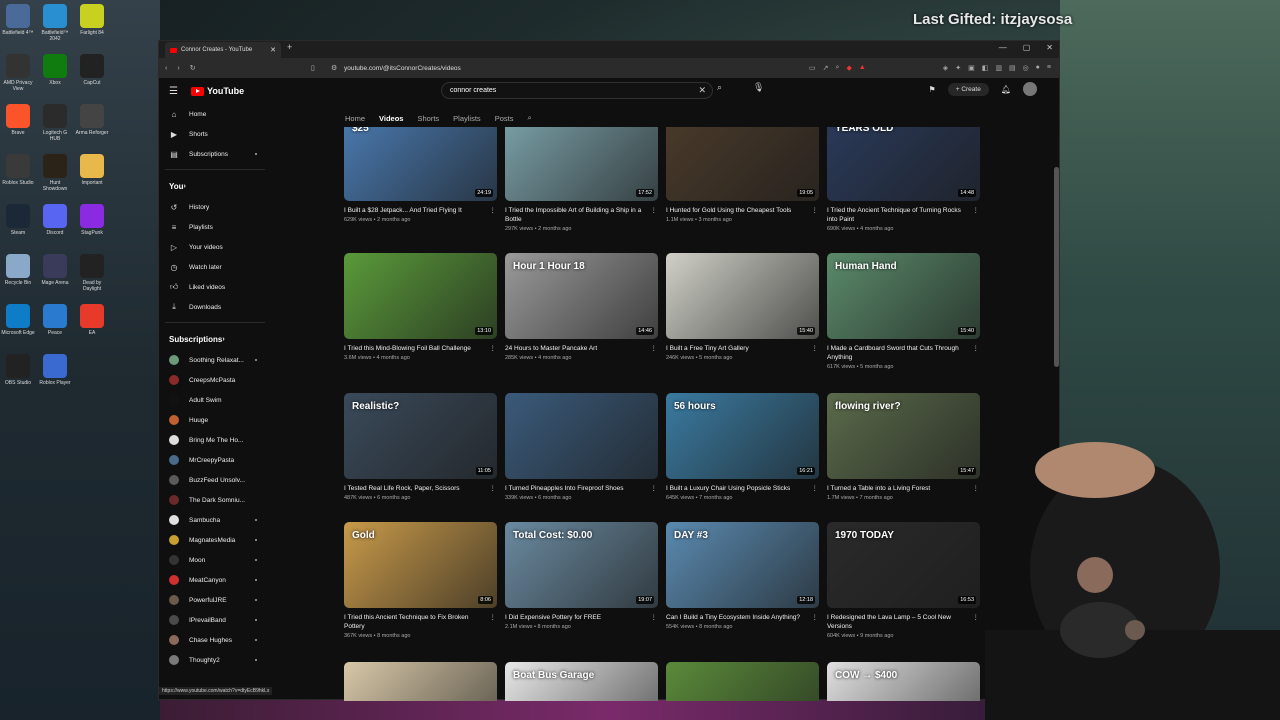  Describe the element at coordinates (92, 70) in the screenshot. I see `desktop-icon: CapCut` at that location.